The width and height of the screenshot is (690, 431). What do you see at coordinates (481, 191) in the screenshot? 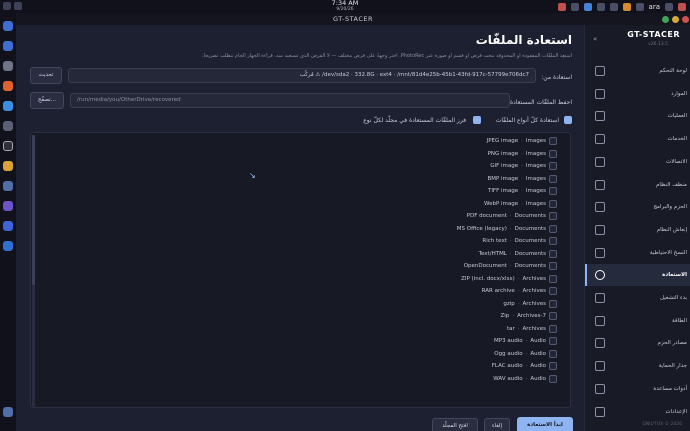
I see `file-type-row: TIFF image · Images` at bounding box center [481, 191].